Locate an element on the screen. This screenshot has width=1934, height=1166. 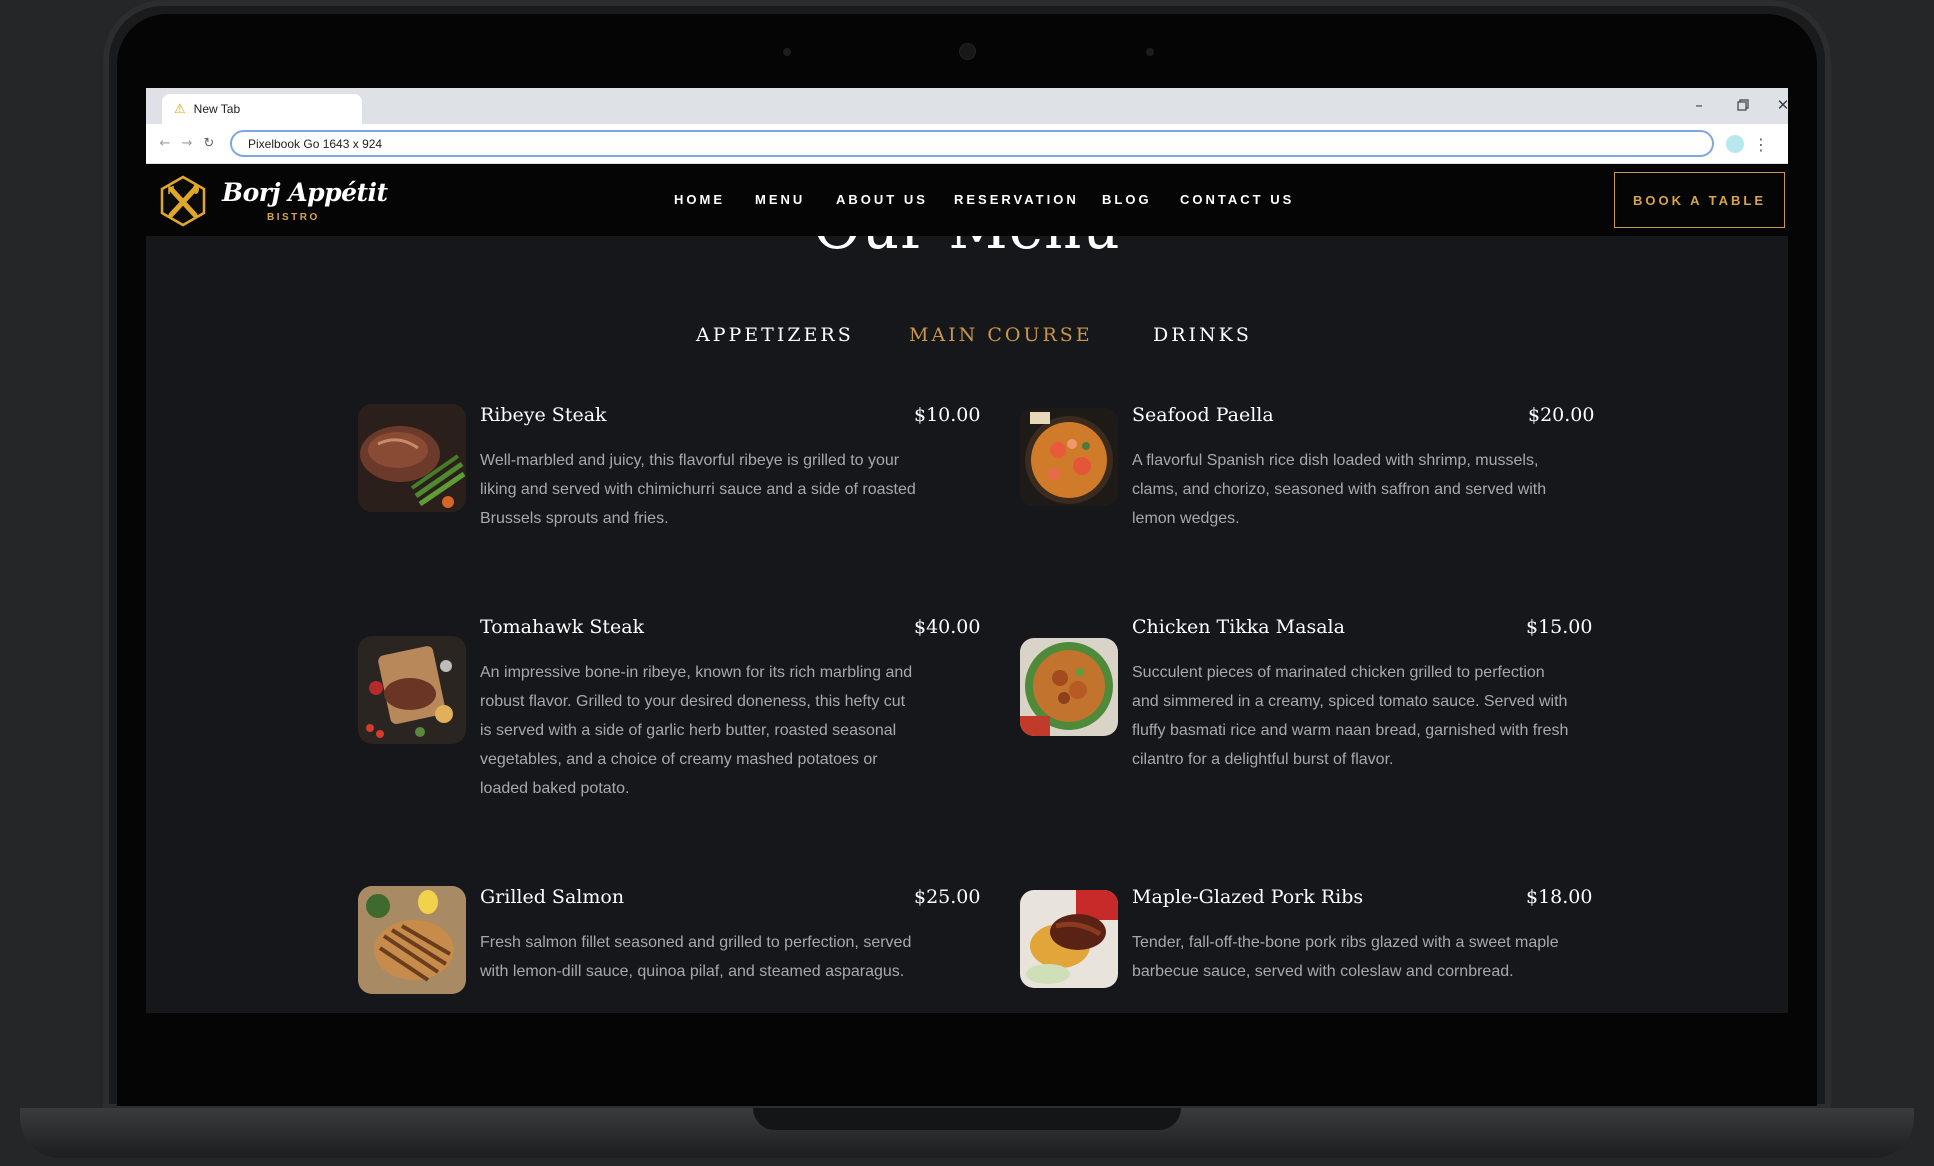
item-name: Grilled Salmon is located at coordinates (552, 897).